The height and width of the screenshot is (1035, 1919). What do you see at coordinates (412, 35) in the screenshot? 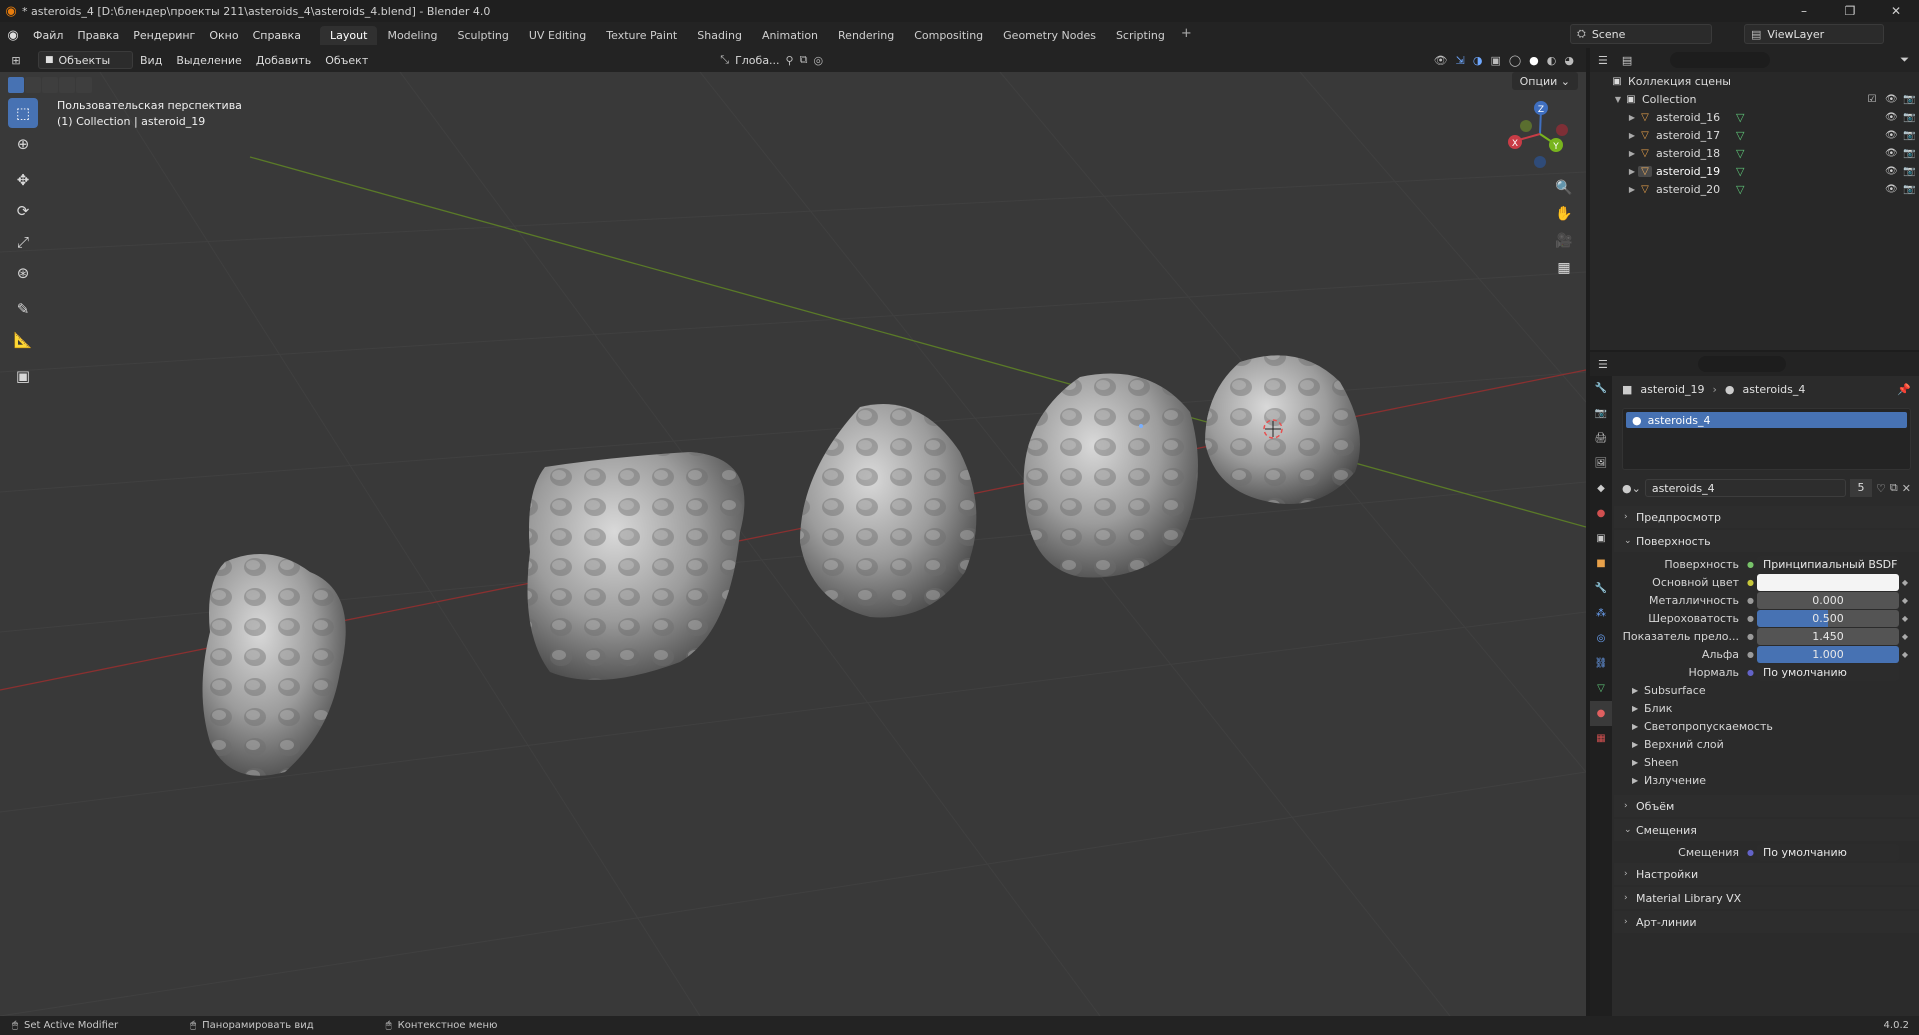
I see `tab-modeling: Modeling` at bounding box center [412, 35].